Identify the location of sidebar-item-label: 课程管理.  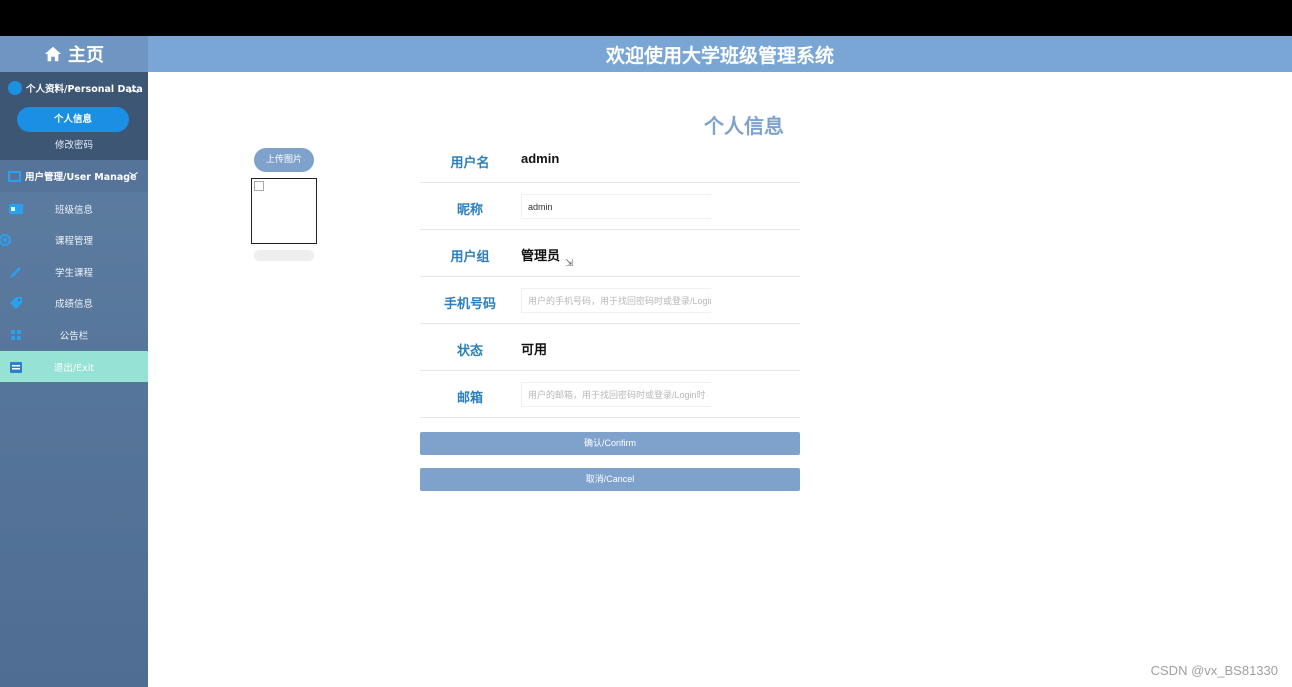
(73, 241).